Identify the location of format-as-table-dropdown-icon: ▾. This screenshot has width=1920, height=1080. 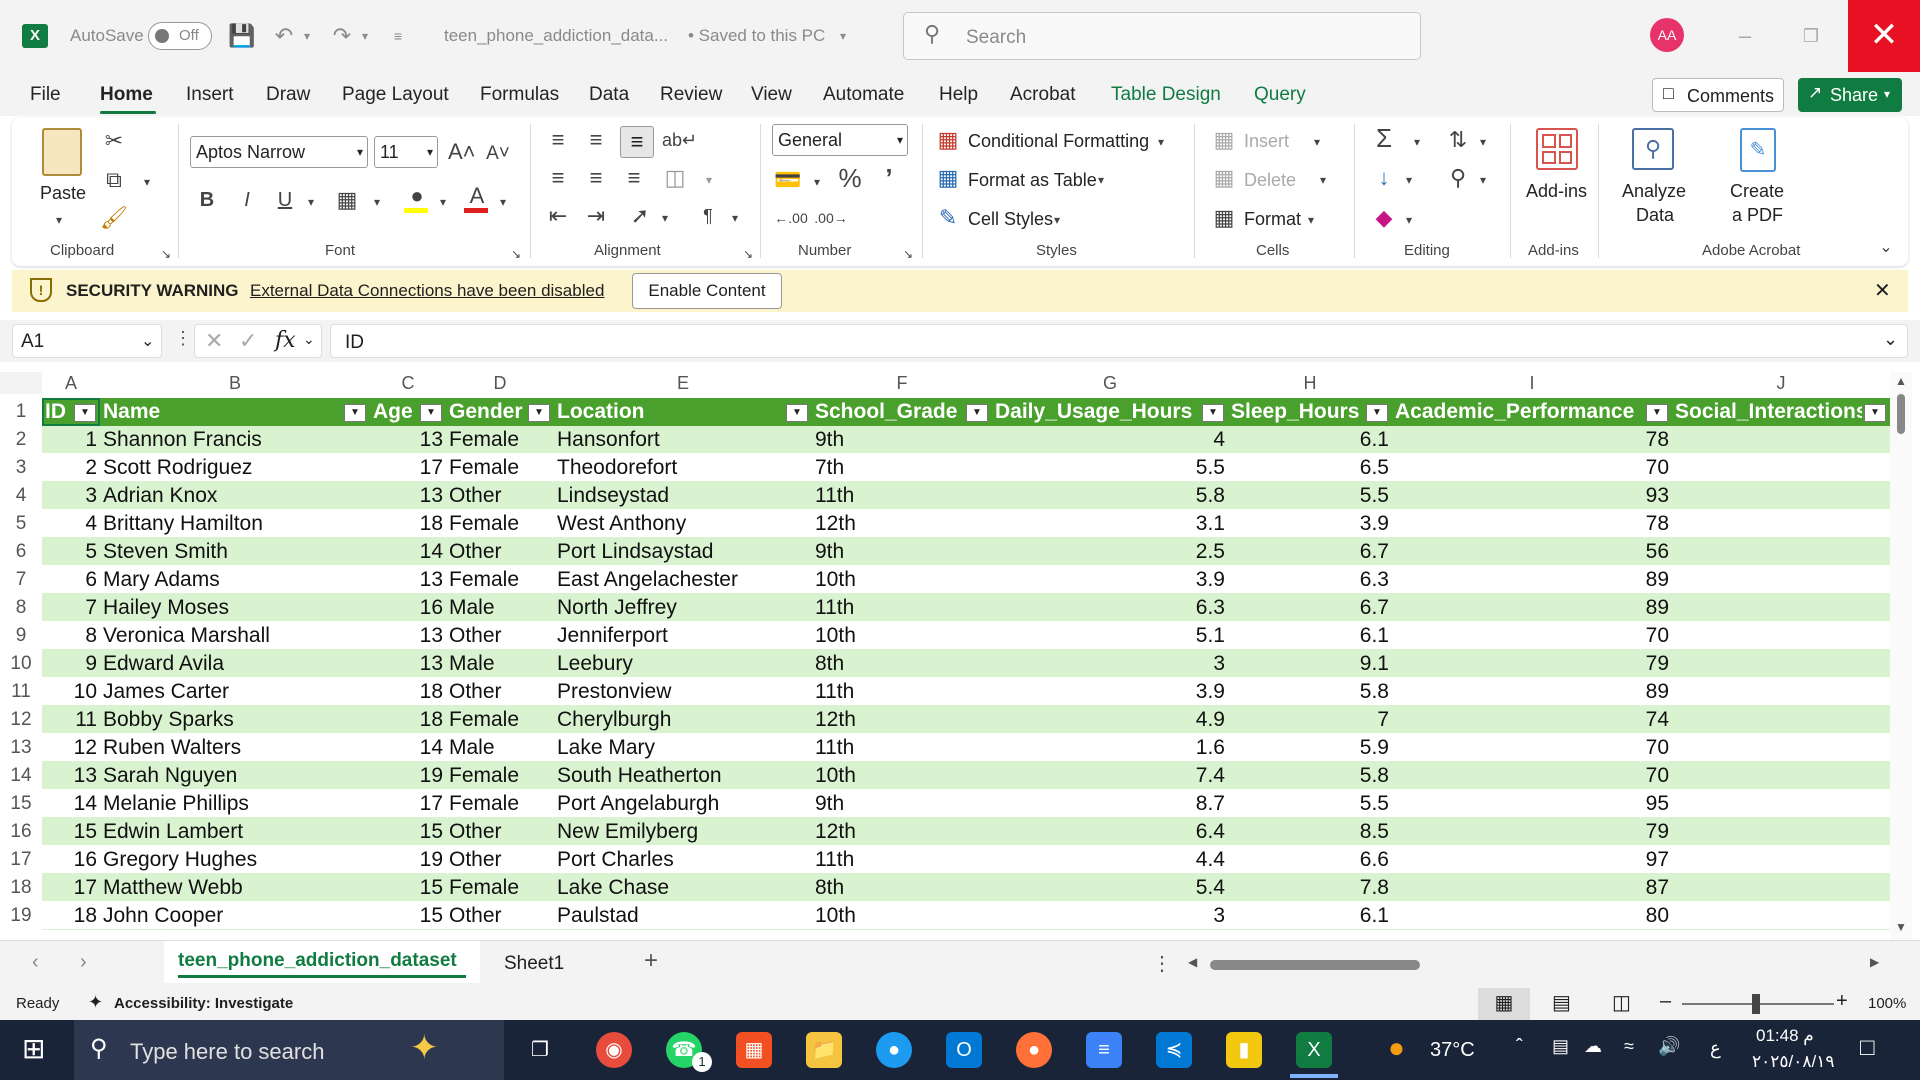
(1101, 180).